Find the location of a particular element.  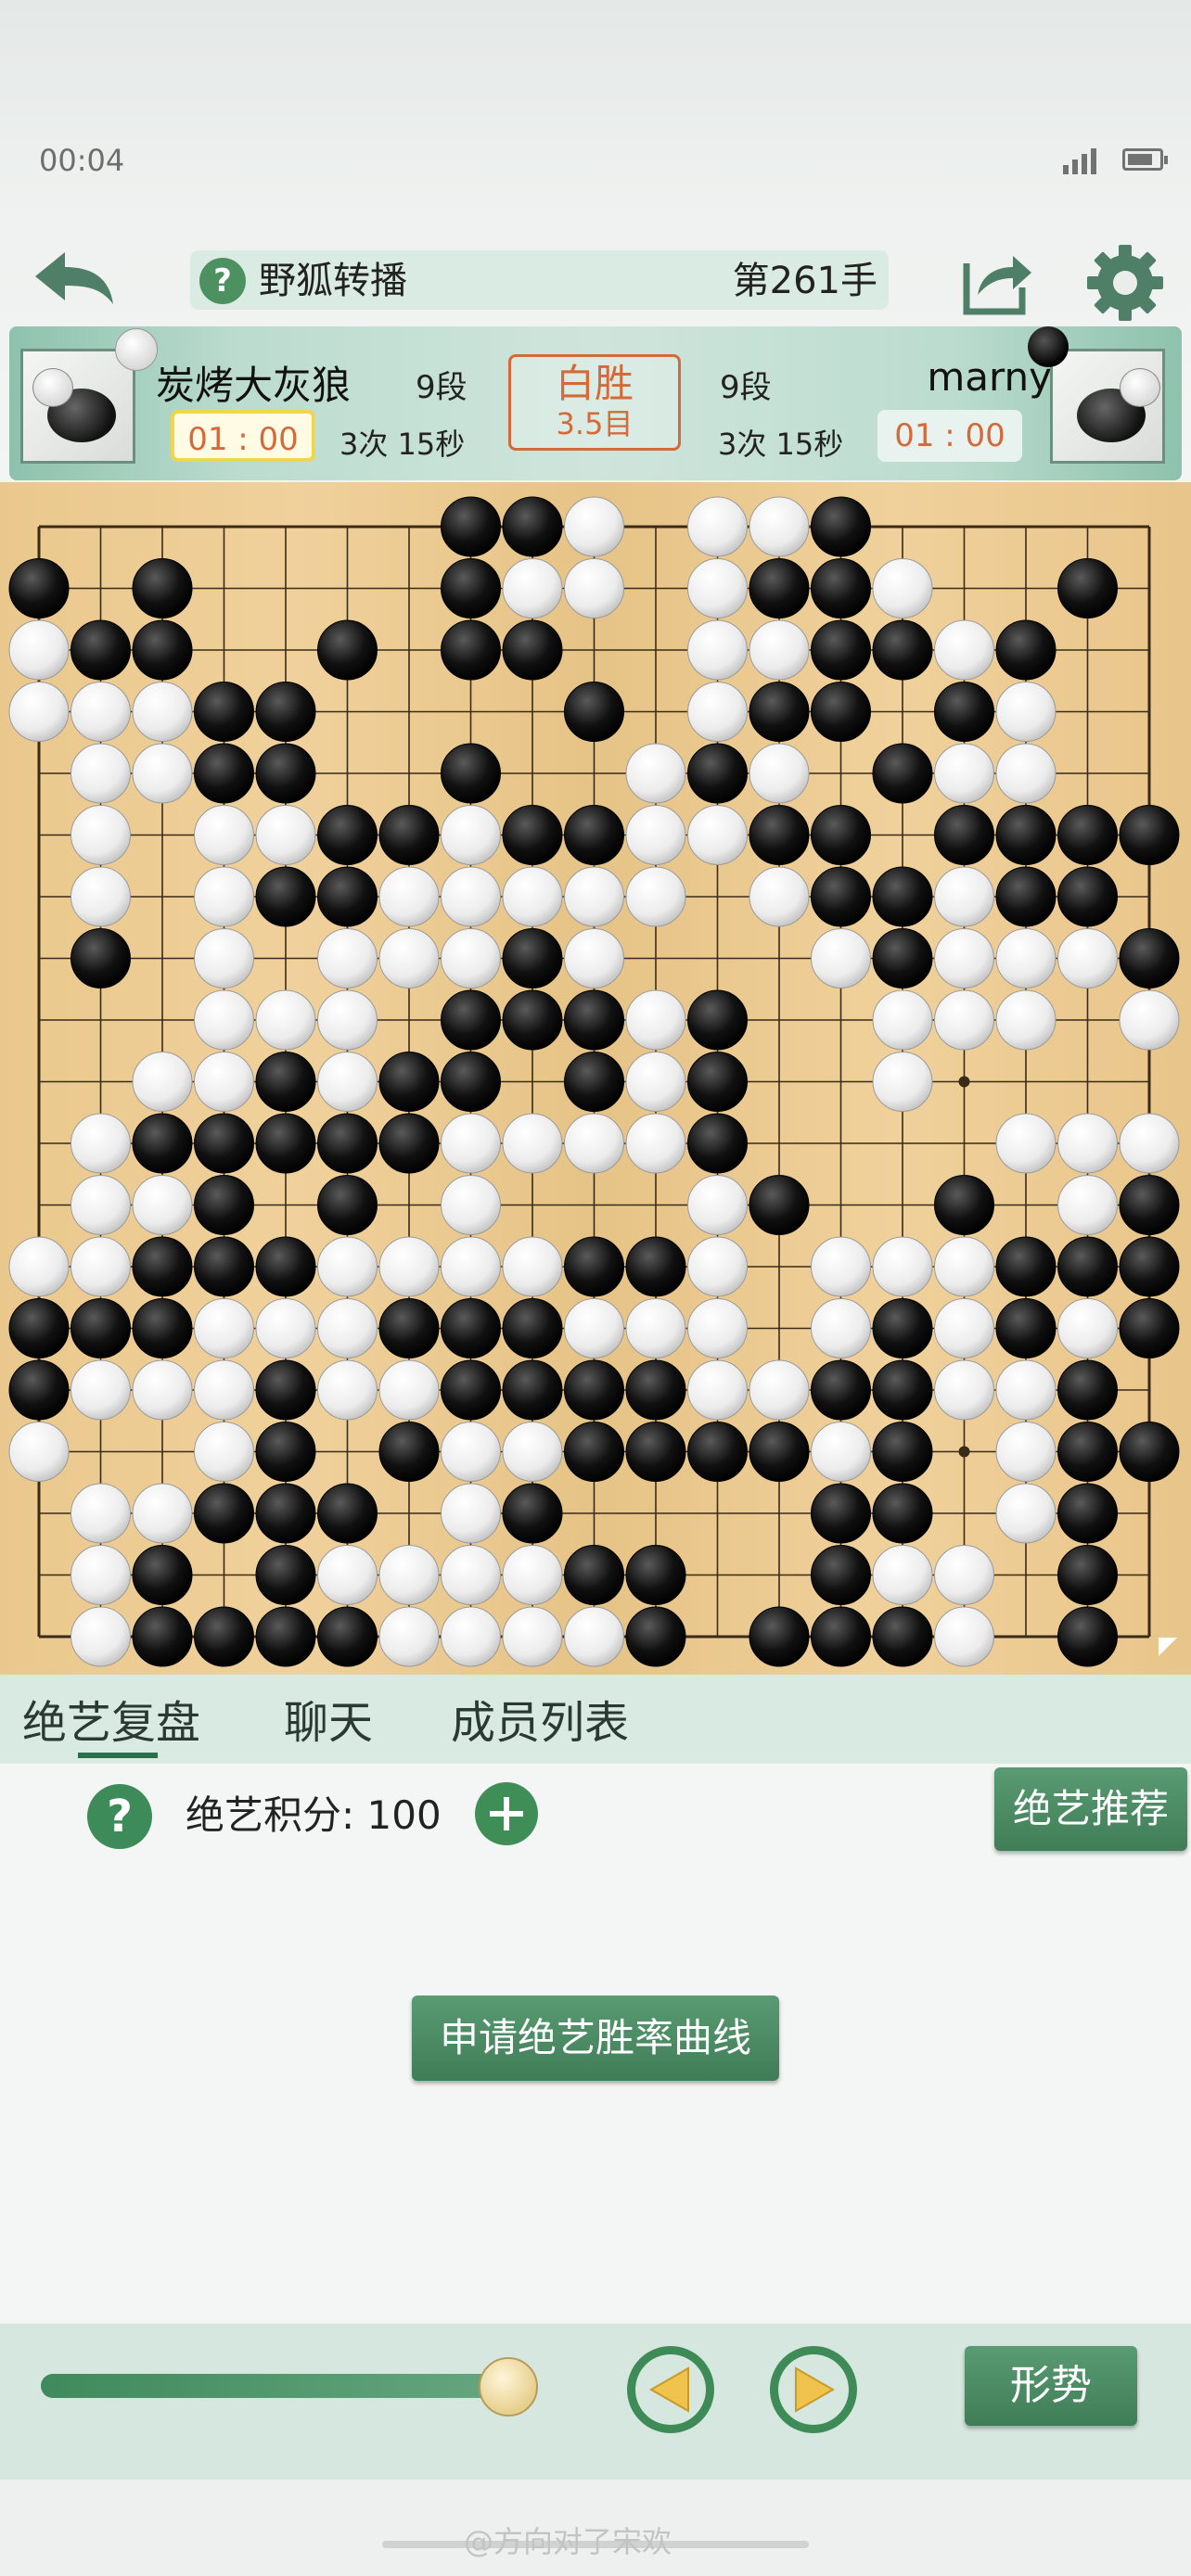

watermark: @方向对了宋欢 is located at coordinates (568, 2541).